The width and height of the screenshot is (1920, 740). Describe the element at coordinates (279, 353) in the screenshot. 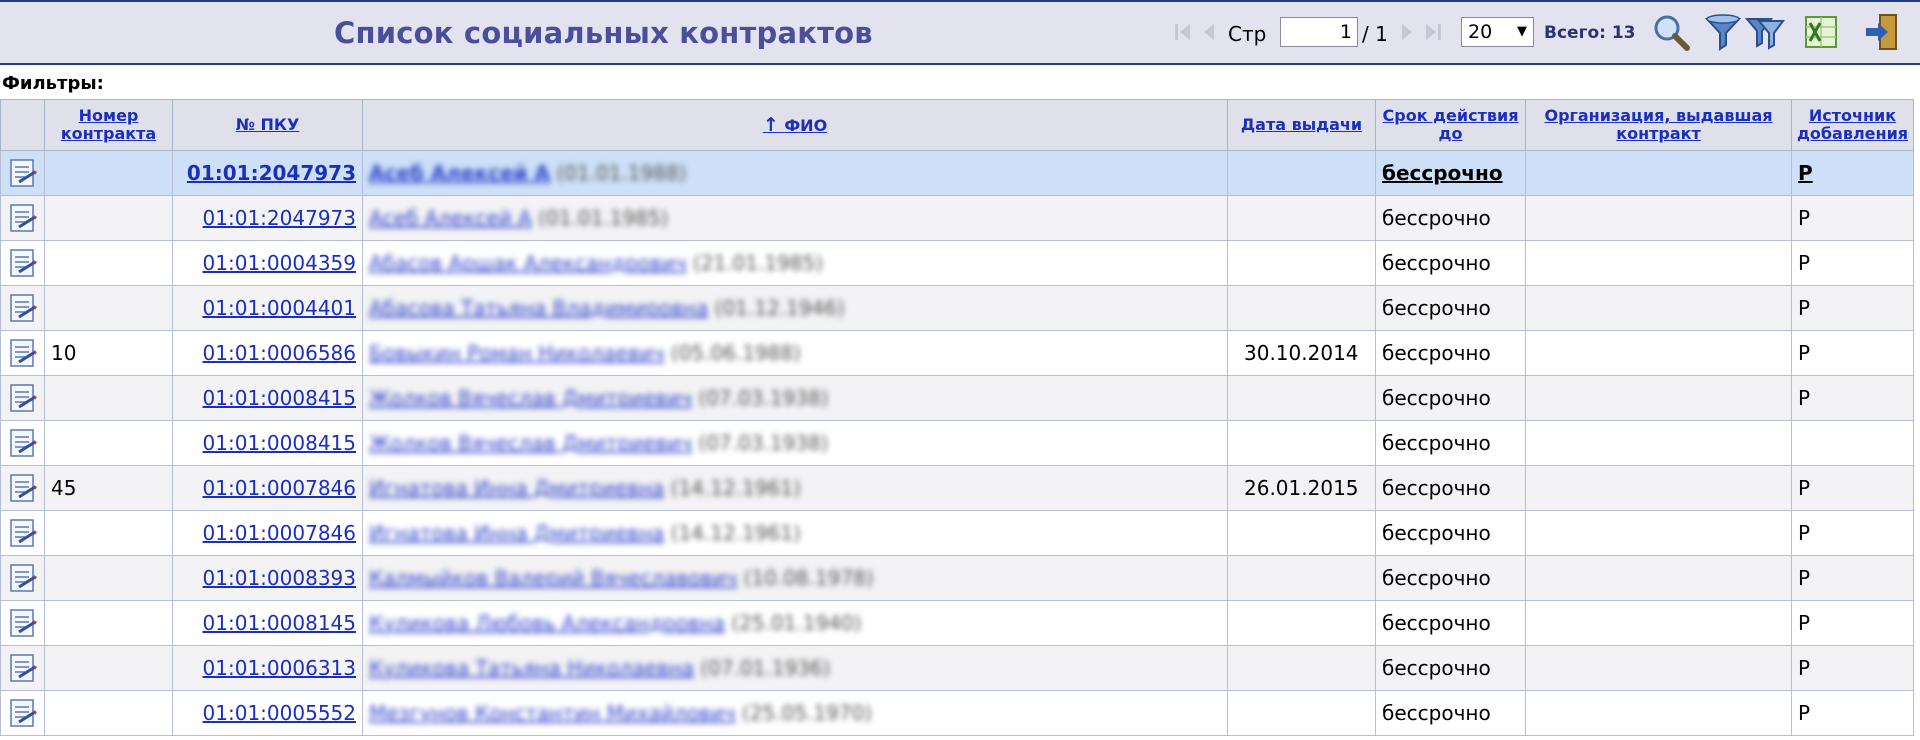

I see `pku-link: 01:01:0006586` at that location.